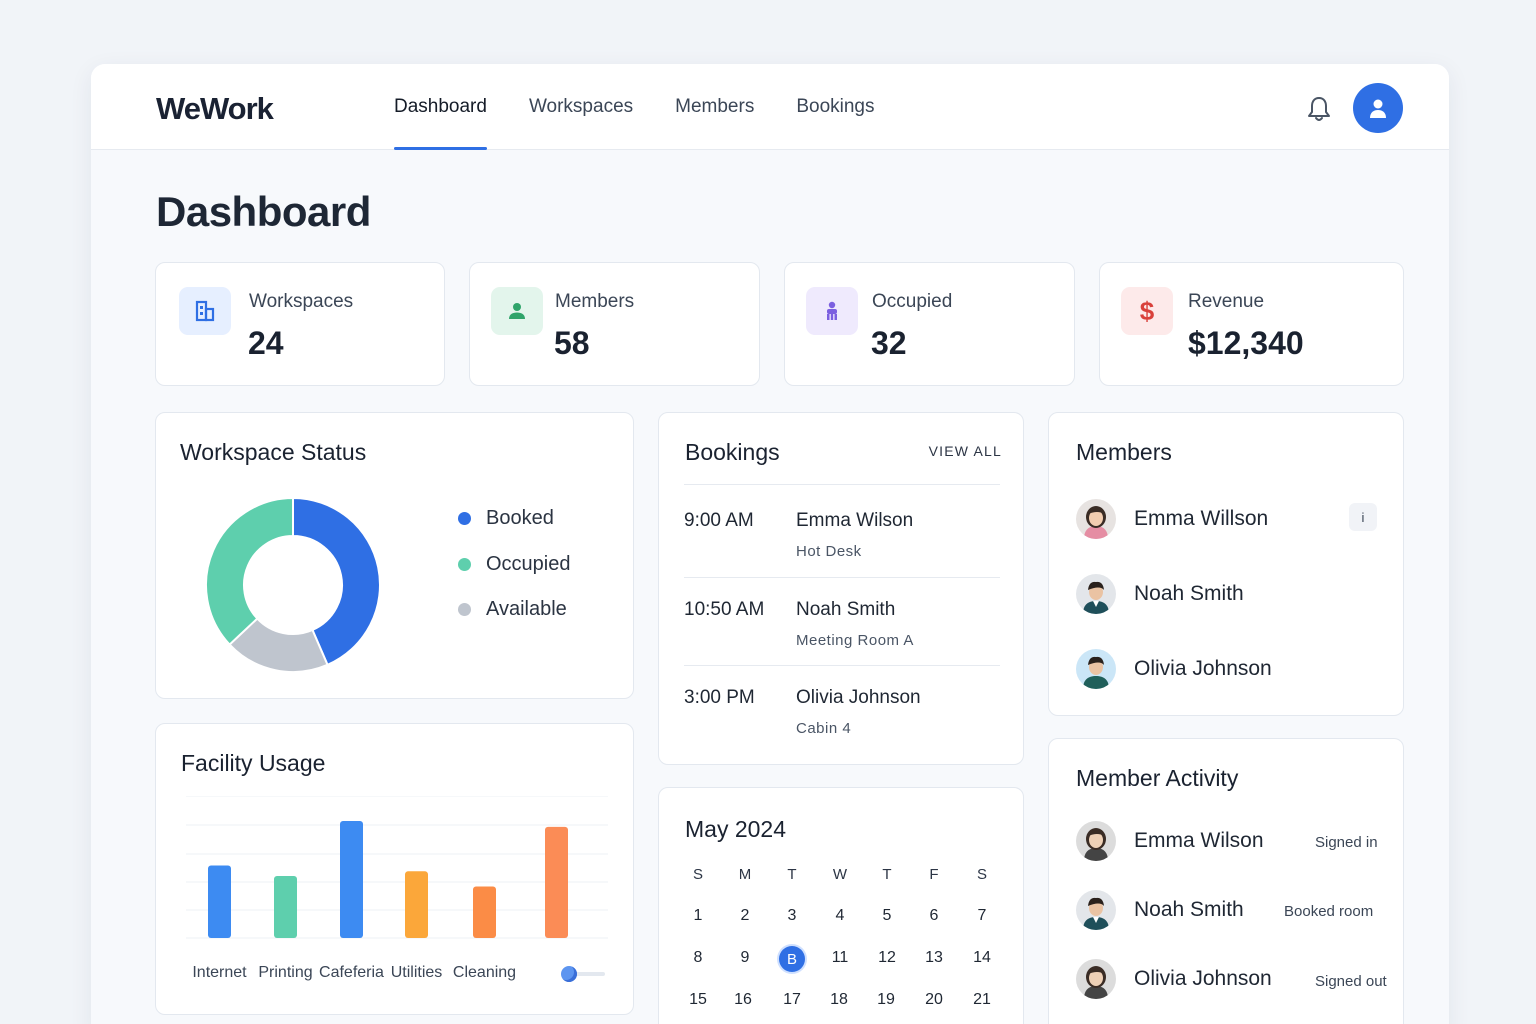  I want to click on facility-bar-chart, so click(397, 867).